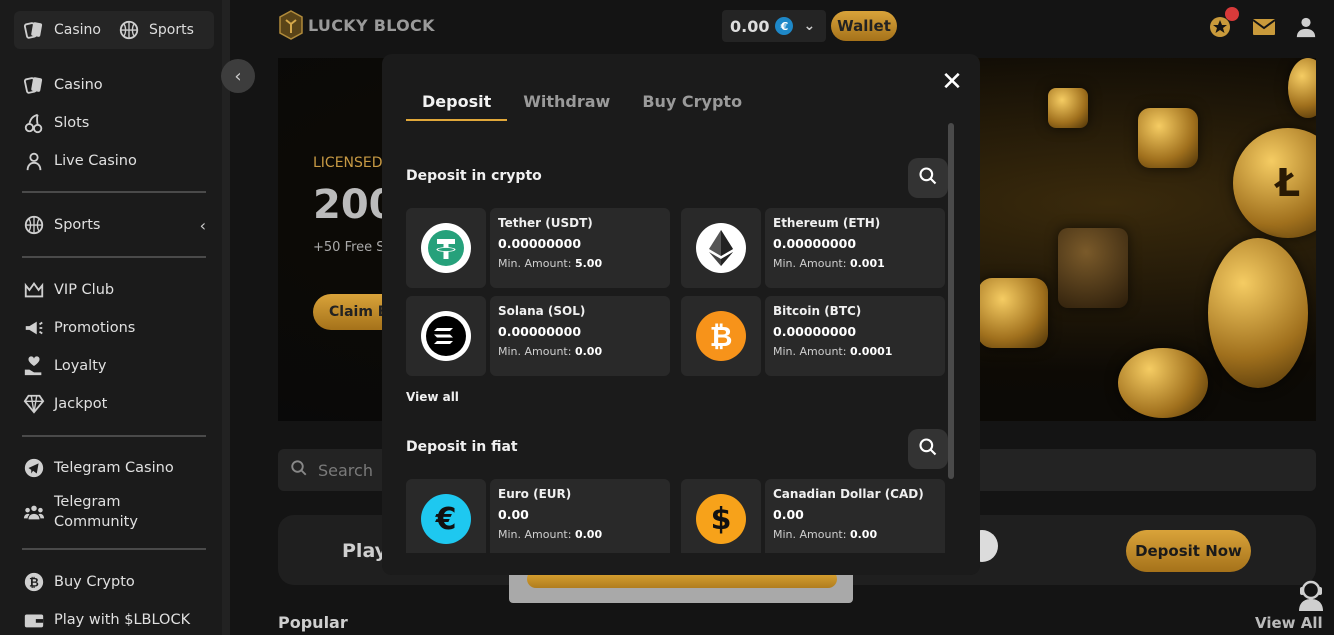 The height and width of the screenshot is (635, 1334). I want to click on top-tab-label: Casino, so click(77, 30).